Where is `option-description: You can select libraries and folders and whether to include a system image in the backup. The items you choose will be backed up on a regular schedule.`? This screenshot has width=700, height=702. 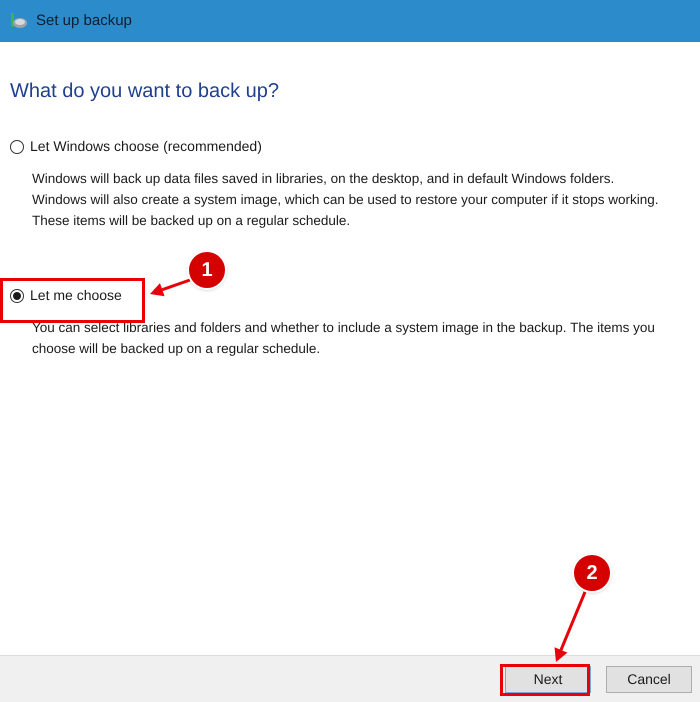 option-description: You can select libraries and folders and whether to include a system image in the backup. The items you choose will be backed up on a regular schedule. is located at coordinates (344, 338).